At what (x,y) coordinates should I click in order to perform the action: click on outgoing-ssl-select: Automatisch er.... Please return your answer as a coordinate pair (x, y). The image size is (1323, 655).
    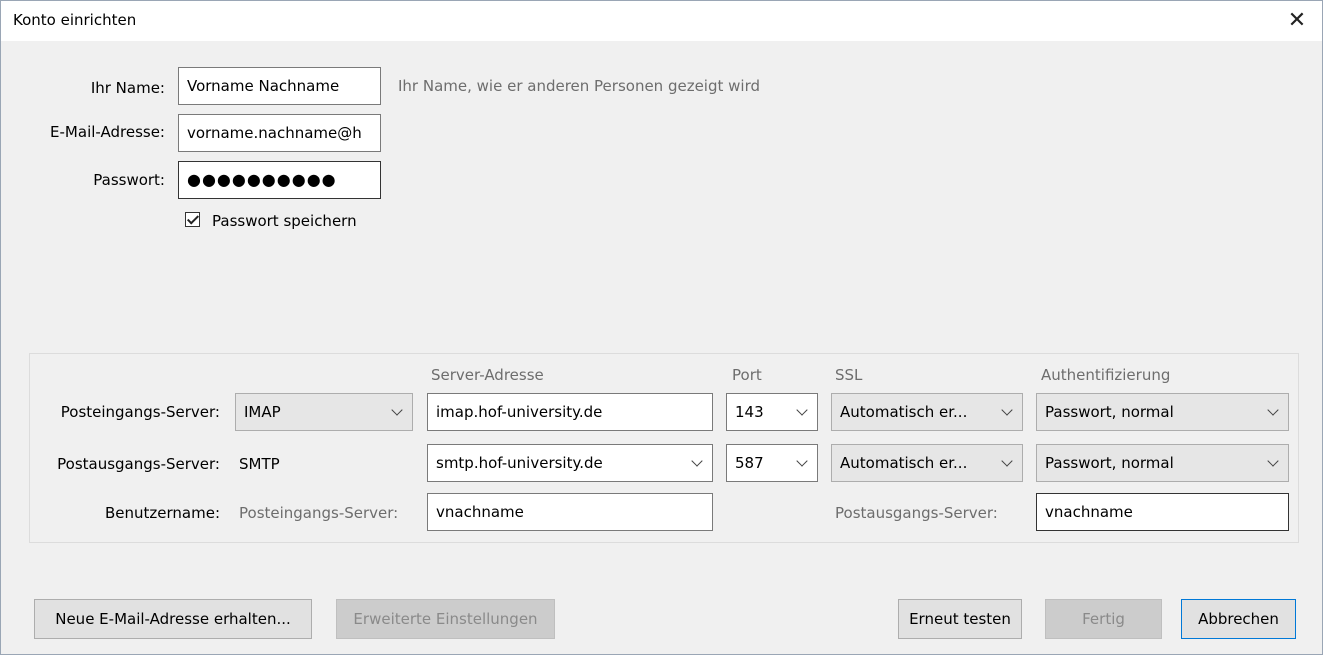
    Looking at the image, I should click on (927, 463).